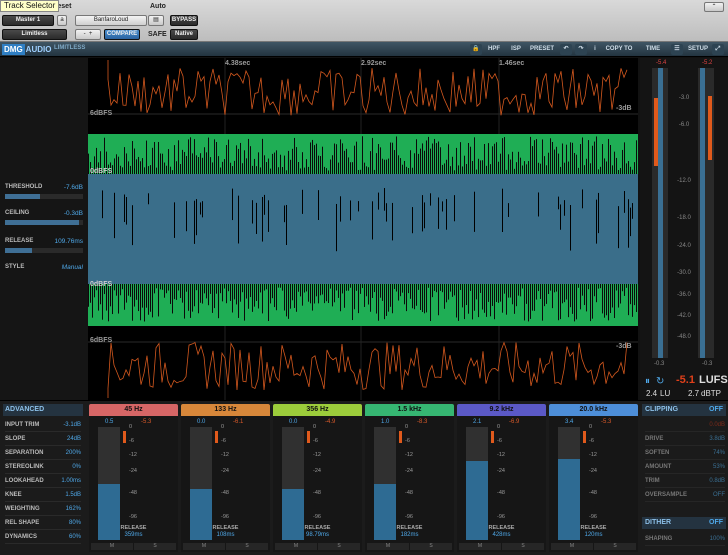  What do you see at coordinates (88, 34) in the screenshot?
I see `preset-nav-buttons: - +` at bounding box center [88, 34].